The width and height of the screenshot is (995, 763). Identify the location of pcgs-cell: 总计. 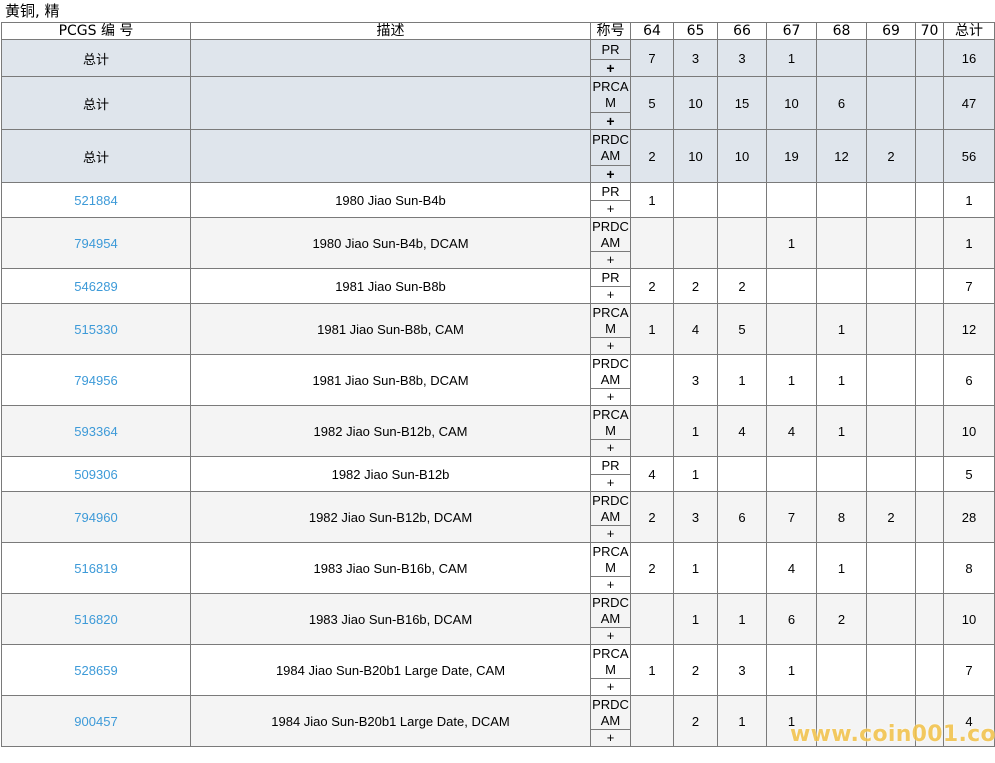
(96, 58).